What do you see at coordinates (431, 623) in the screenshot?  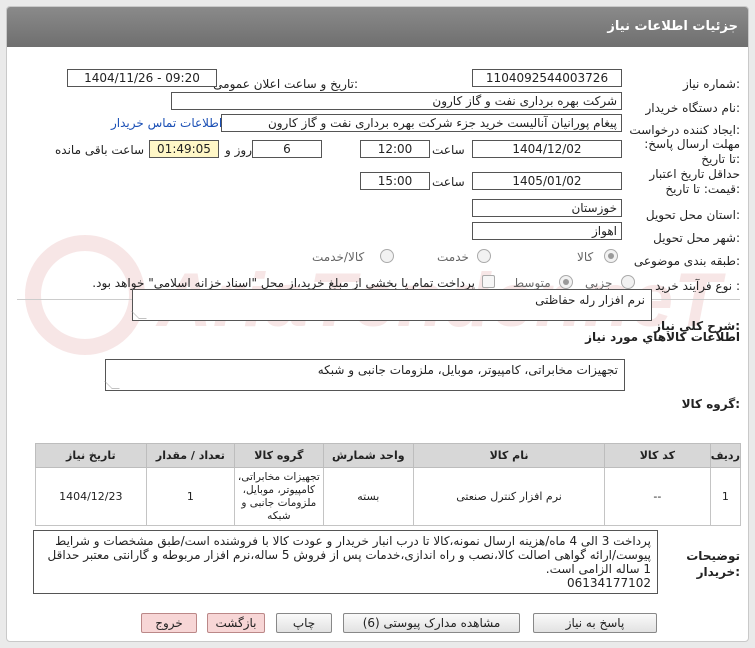 I see `attachments-button: مشاهده مدارک پیوستی (6)` at bounding box center [431, 623].